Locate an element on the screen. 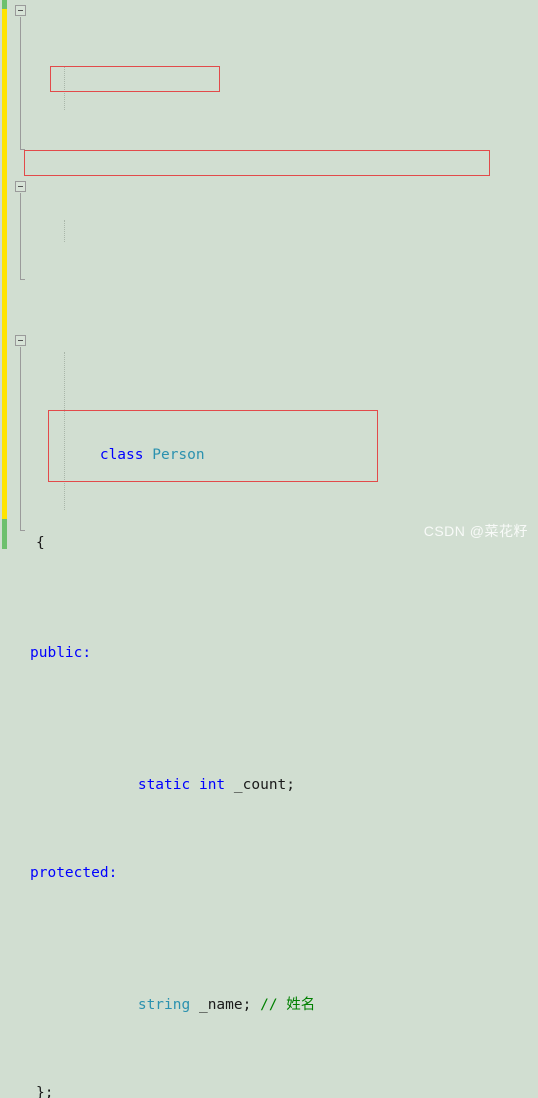 Image resolution: width=538 pixels, height=1098 pixels. token-keyword-class: class is located at coordinates (121, 455).